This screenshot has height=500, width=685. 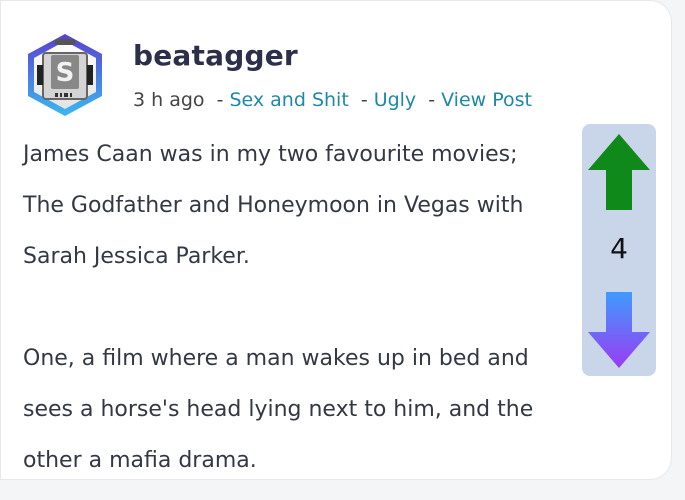 I want to click on post-time: 3 h ago, so click(x=169, y=100).